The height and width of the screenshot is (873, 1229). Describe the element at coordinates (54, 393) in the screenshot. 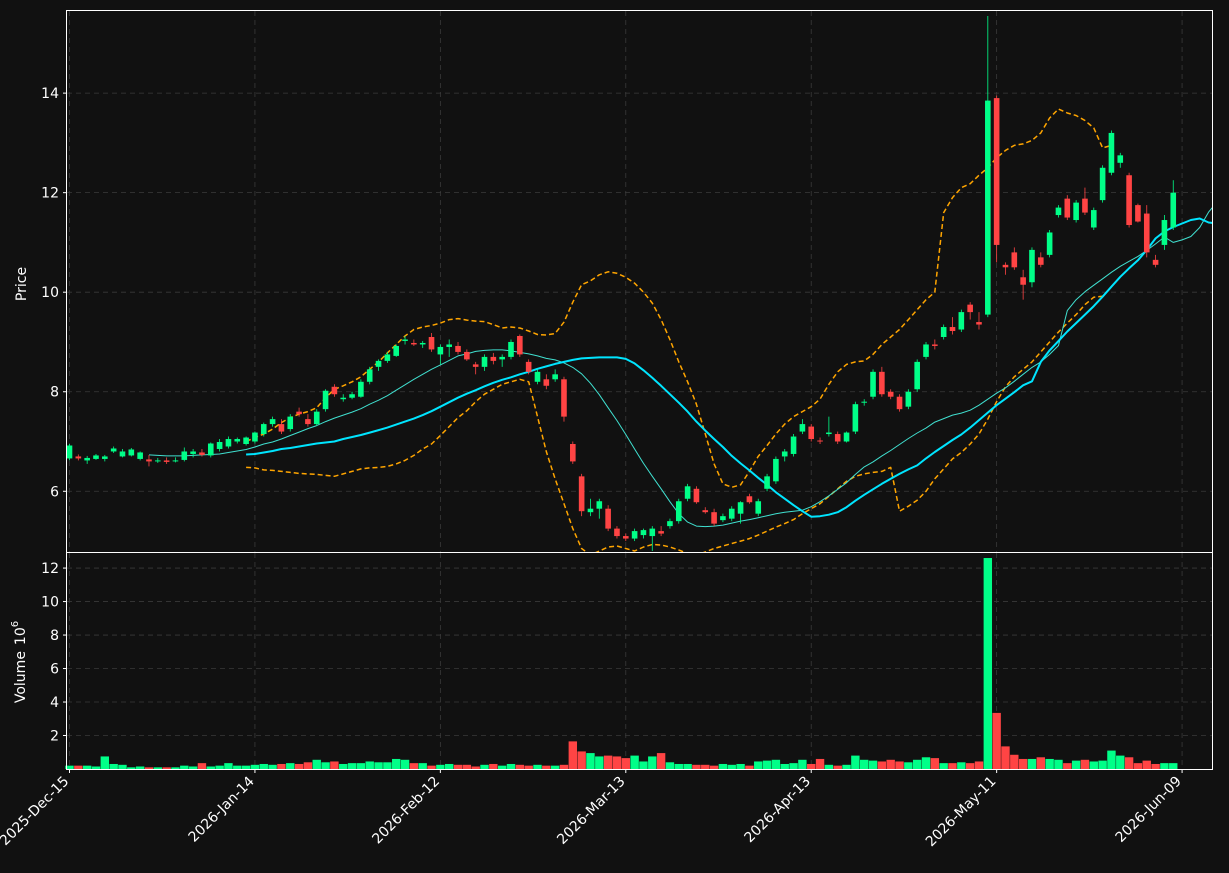

I see `price-tick-label: 8` at that location.